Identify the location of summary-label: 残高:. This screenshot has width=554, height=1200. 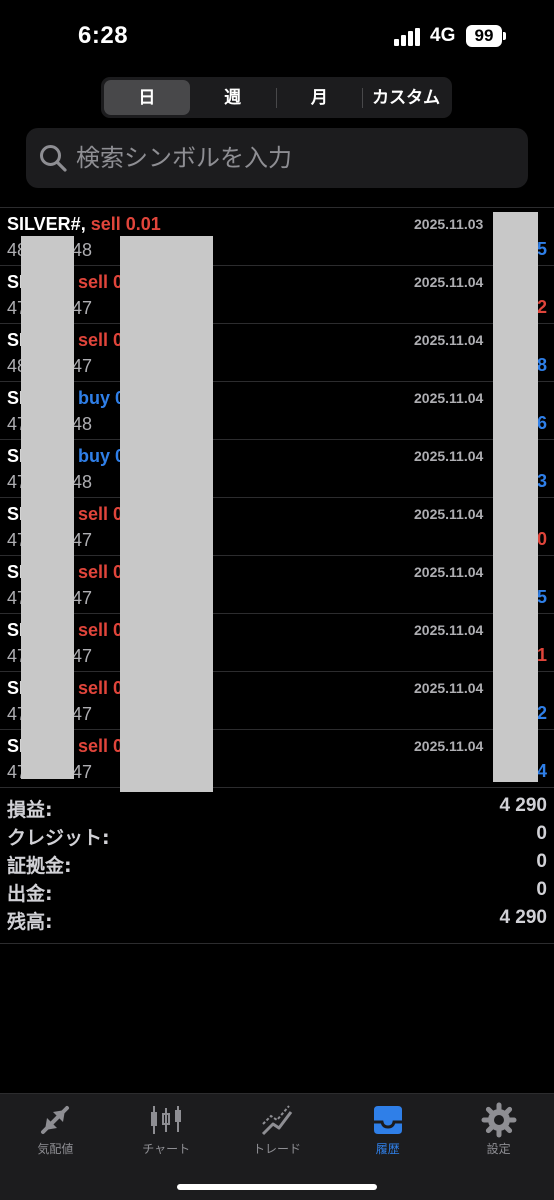
(30, 922).